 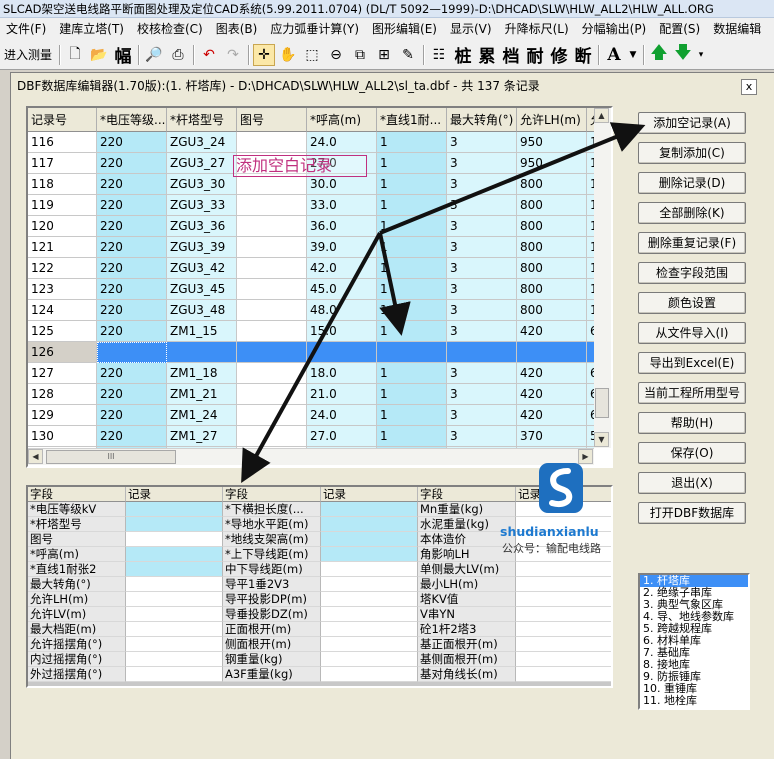 I want to click on table-row: 128220ZM1_21 21.0134206, so click(x=311, y=394).